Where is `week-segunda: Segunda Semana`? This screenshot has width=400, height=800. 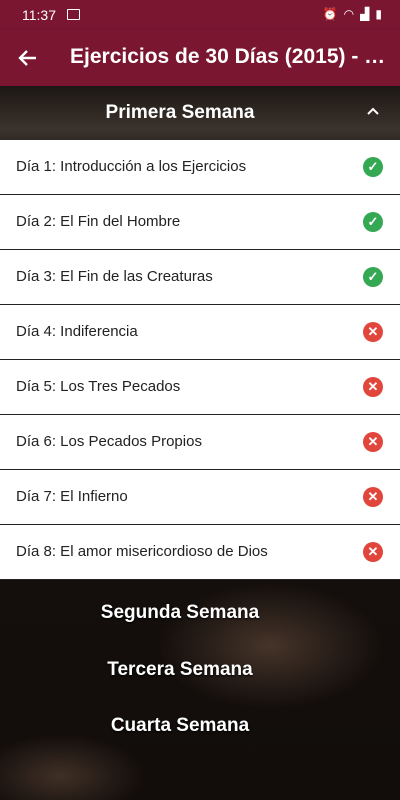
week-segunda: Segunda Semana is located at coordinates (180, 613).